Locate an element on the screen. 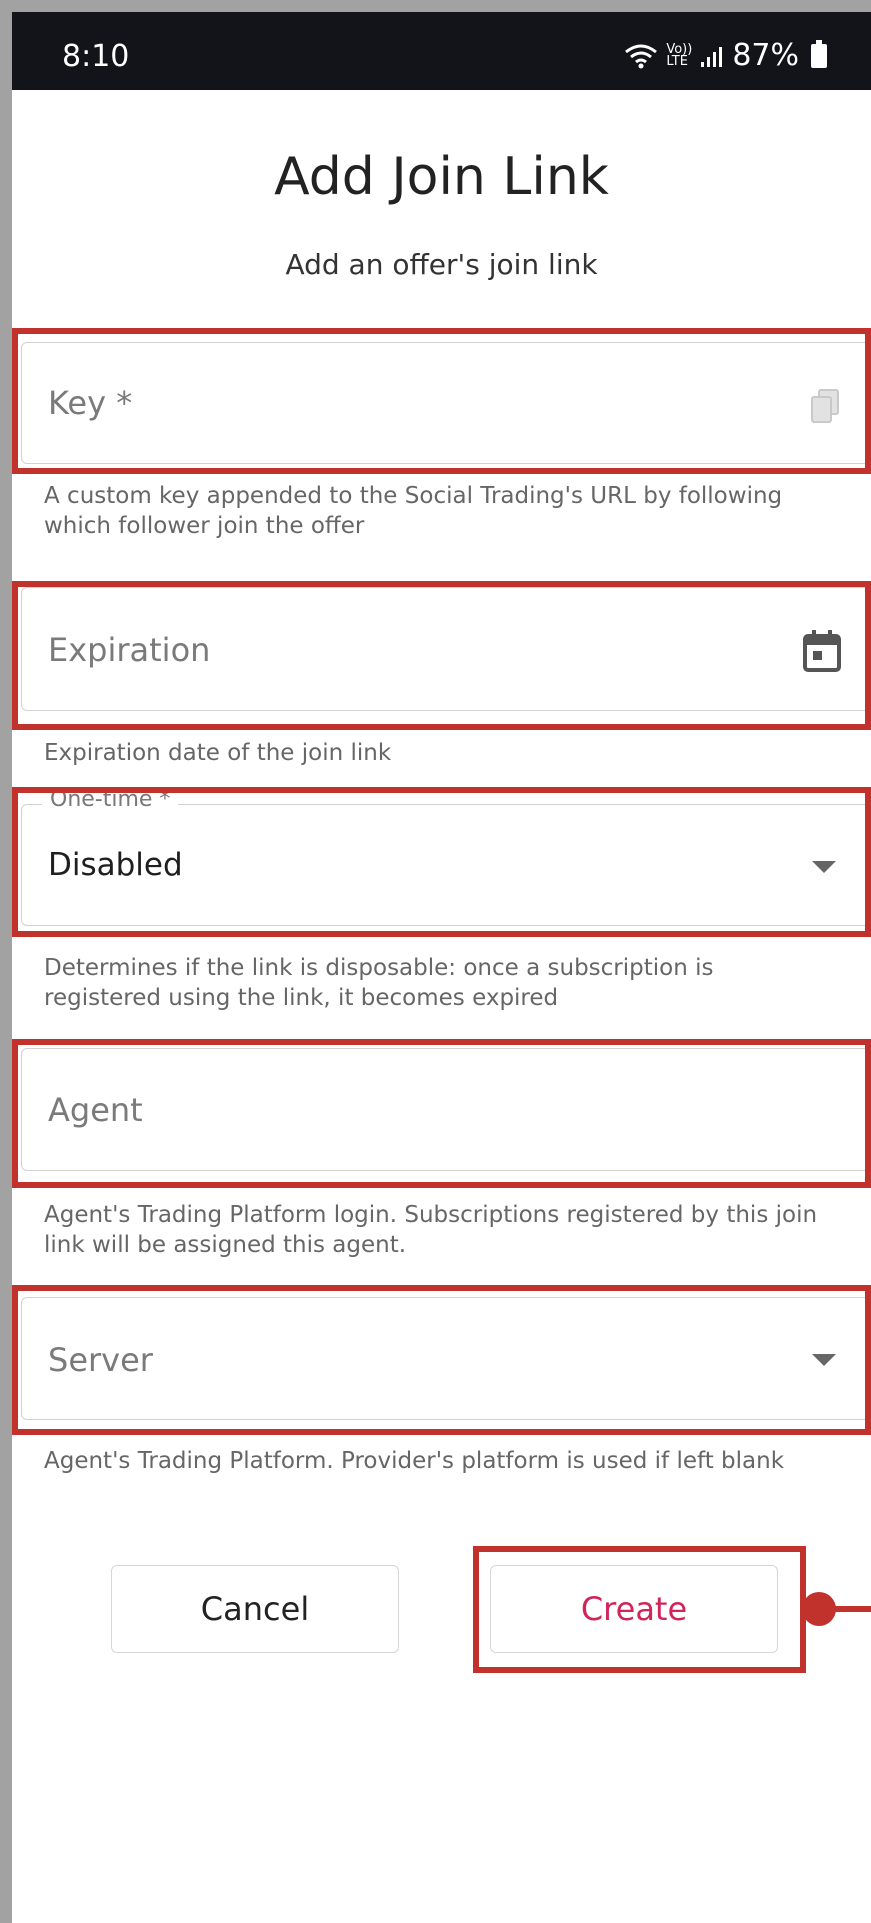 The width and height of the screenshot is (871, 1923). cancel-button: Cancel is located at coordinates (255, 1609).